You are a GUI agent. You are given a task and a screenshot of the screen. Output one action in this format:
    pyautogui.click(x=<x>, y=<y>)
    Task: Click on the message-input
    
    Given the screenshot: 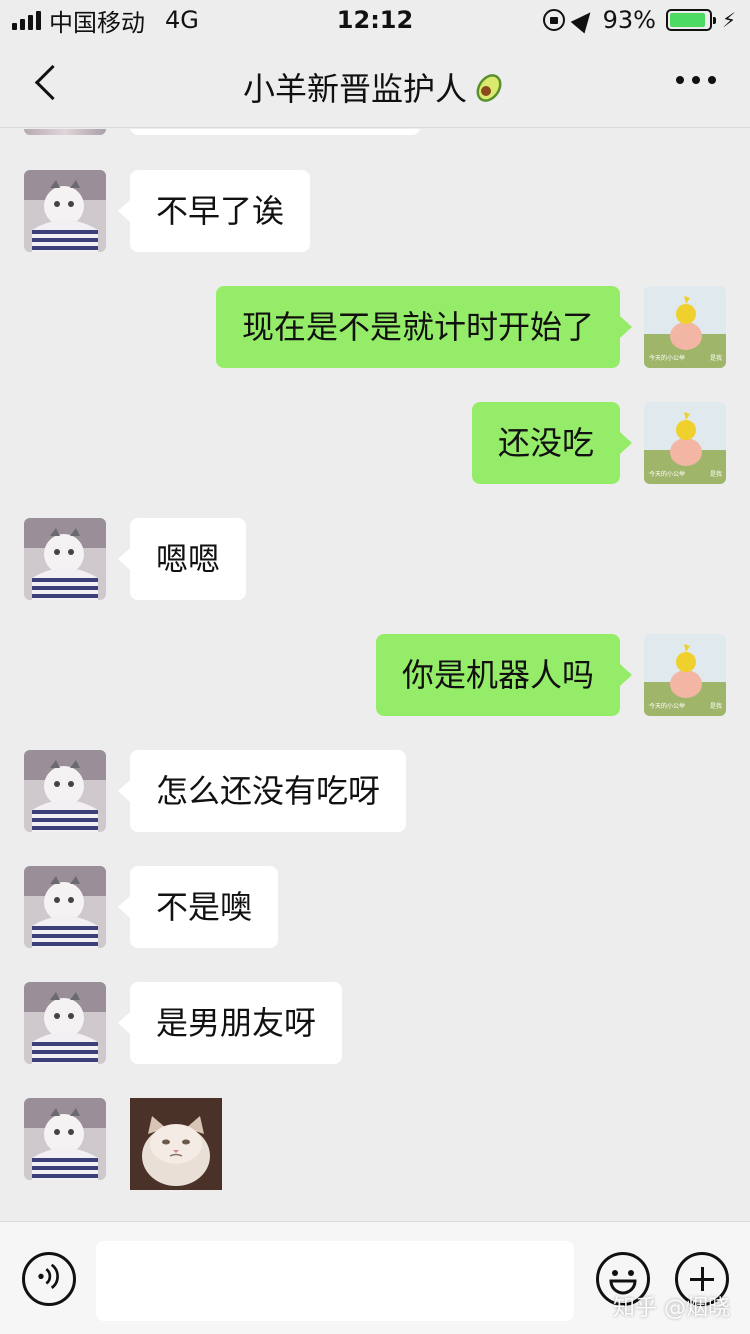 What is the action you would take?
    pyautogui.click(x=335, y=1281)
    